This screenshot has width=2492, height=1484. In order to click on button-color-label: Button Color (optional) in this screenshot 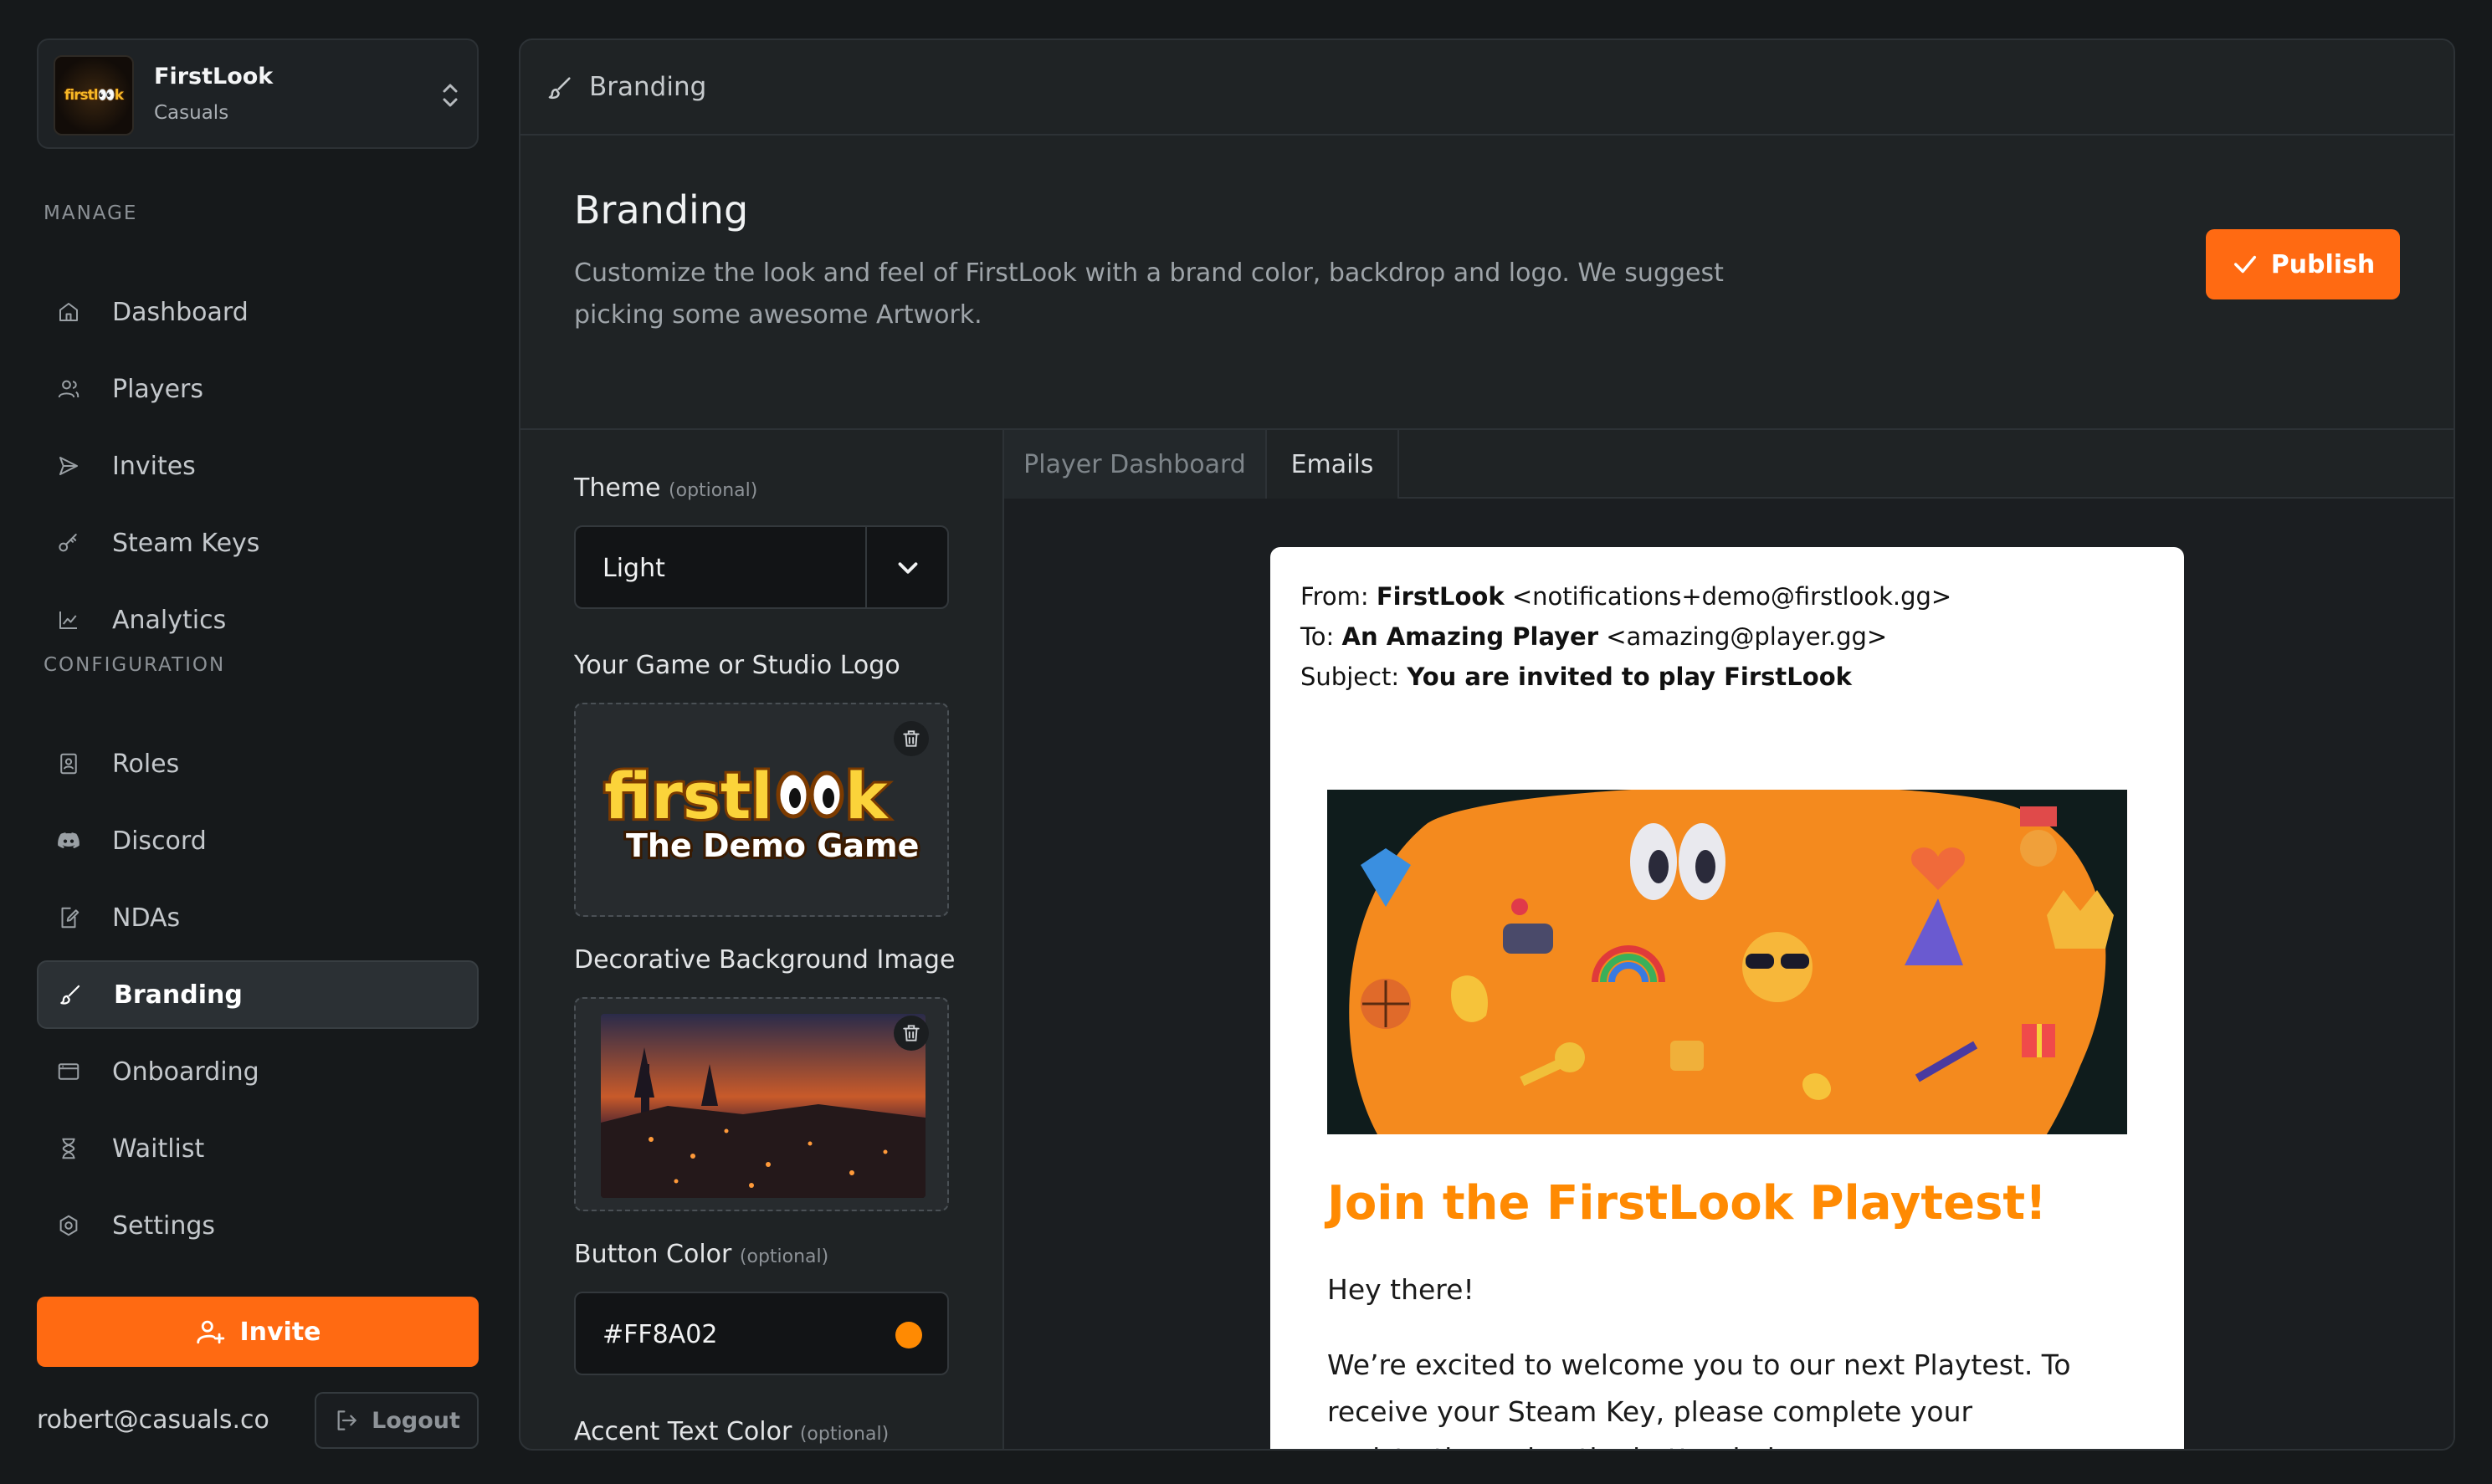, I will do `click(701, 1254)`.